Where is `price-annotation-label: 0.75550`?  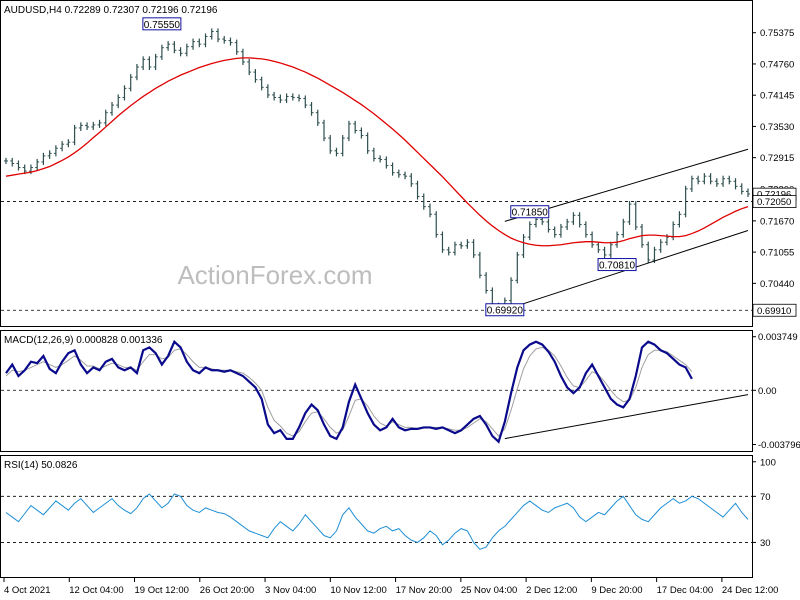
price-annotation-label: 0.75550 is located at coordinates (162, 25).